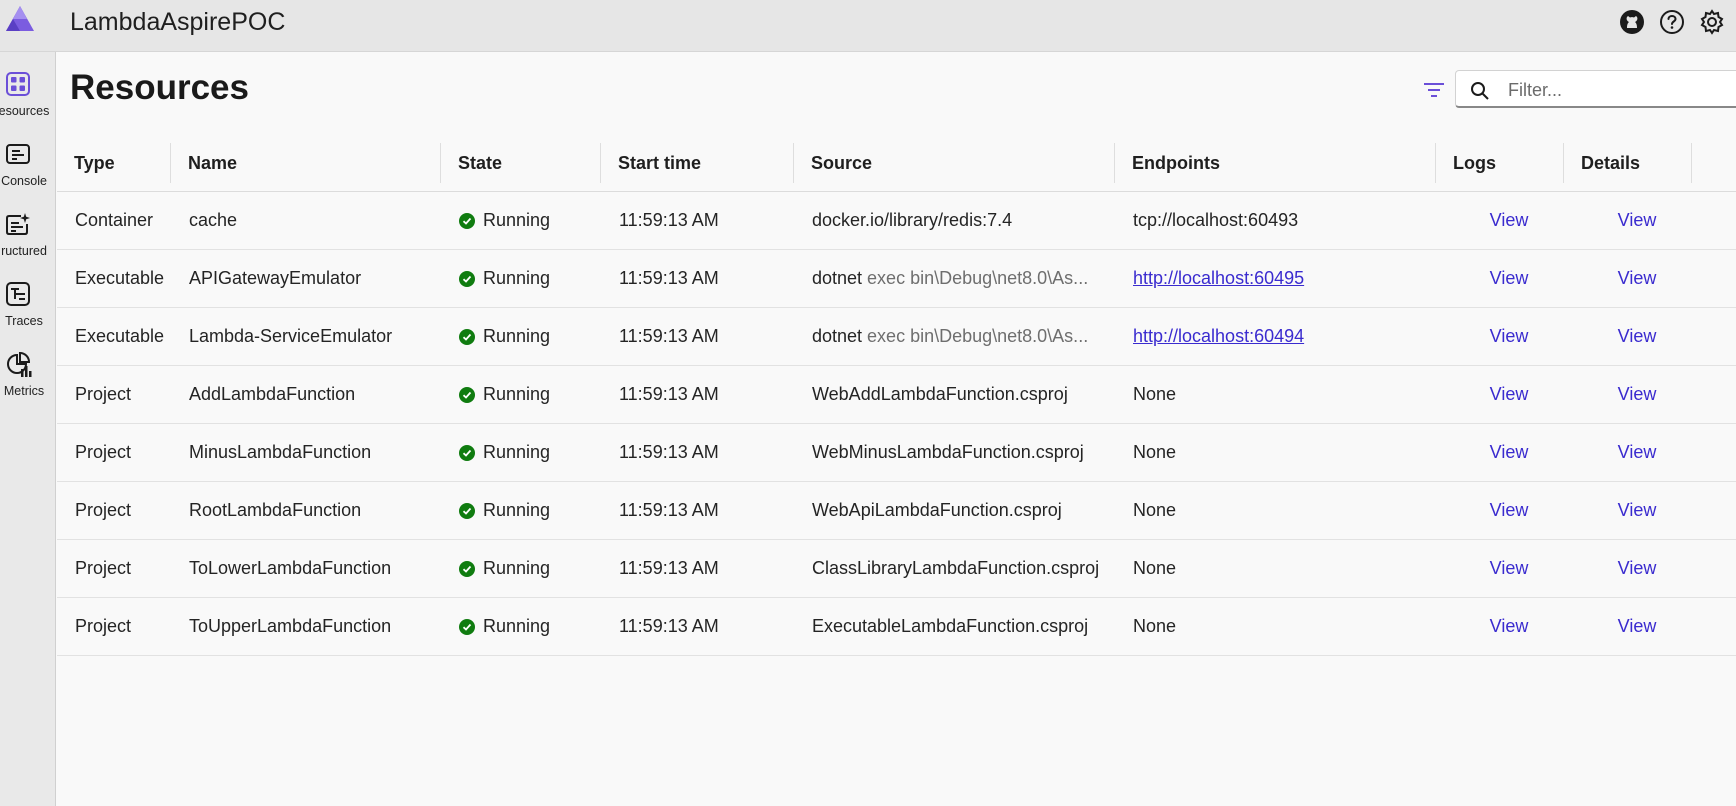 The height and width of the screenshot is (806, 1736). What do you see at coordinates (18, 224) in the screenshot?
I see `structured-icon` at bounding box center [18, 224].